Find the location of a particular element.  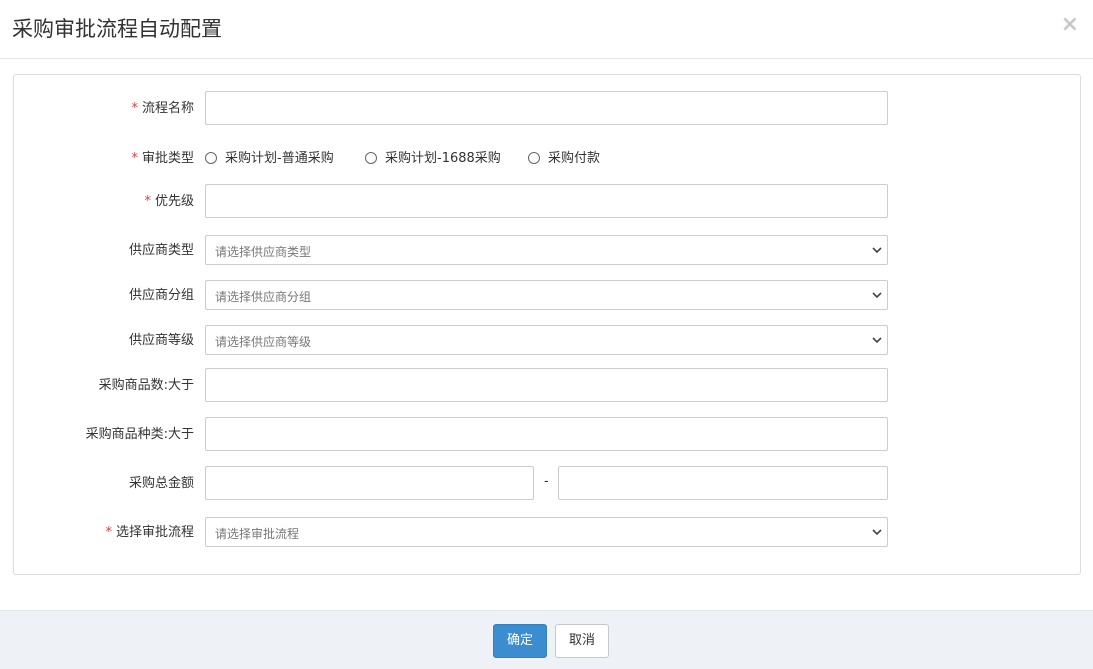

priority-label: * 优先级 is located at coordinates (169, 201).